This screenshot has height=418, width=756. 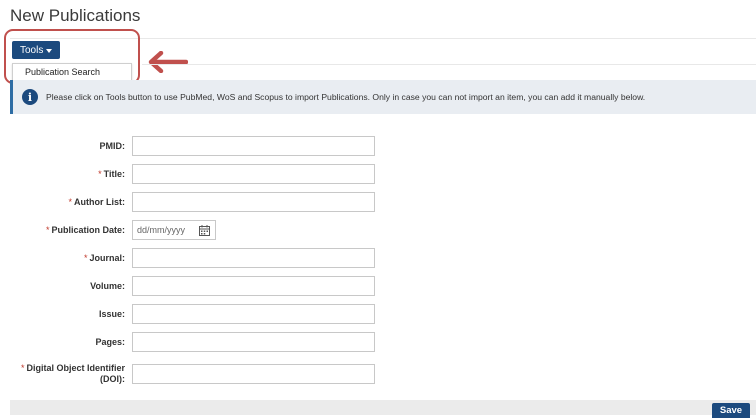 I want to click on volume-field, so click(x=253, y=286).